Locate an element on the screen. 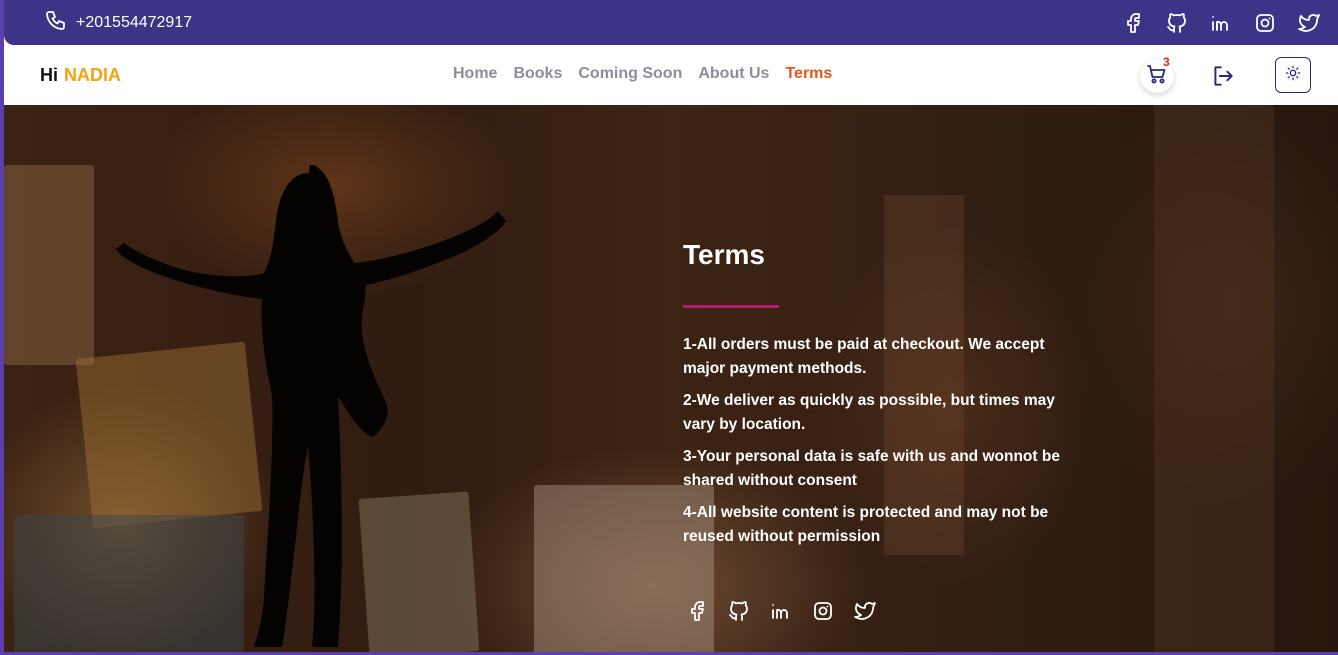 Image resolution: width=1338 pixels, height=655 pixels. cart-count-badge: 3 is located at coordinates (1166, 62).